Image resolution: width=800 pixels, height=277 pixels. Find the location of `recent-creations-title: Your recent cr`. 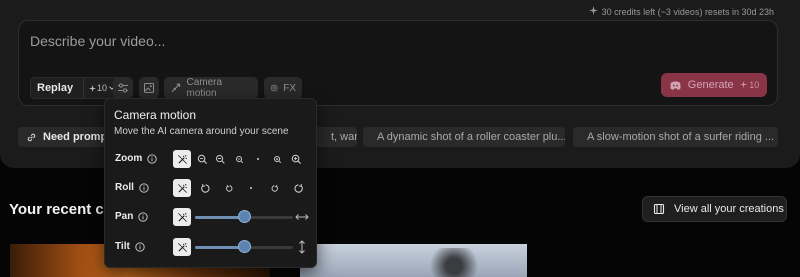

recent-creations-title: Your recent cr is located at coordinates (59, 209).